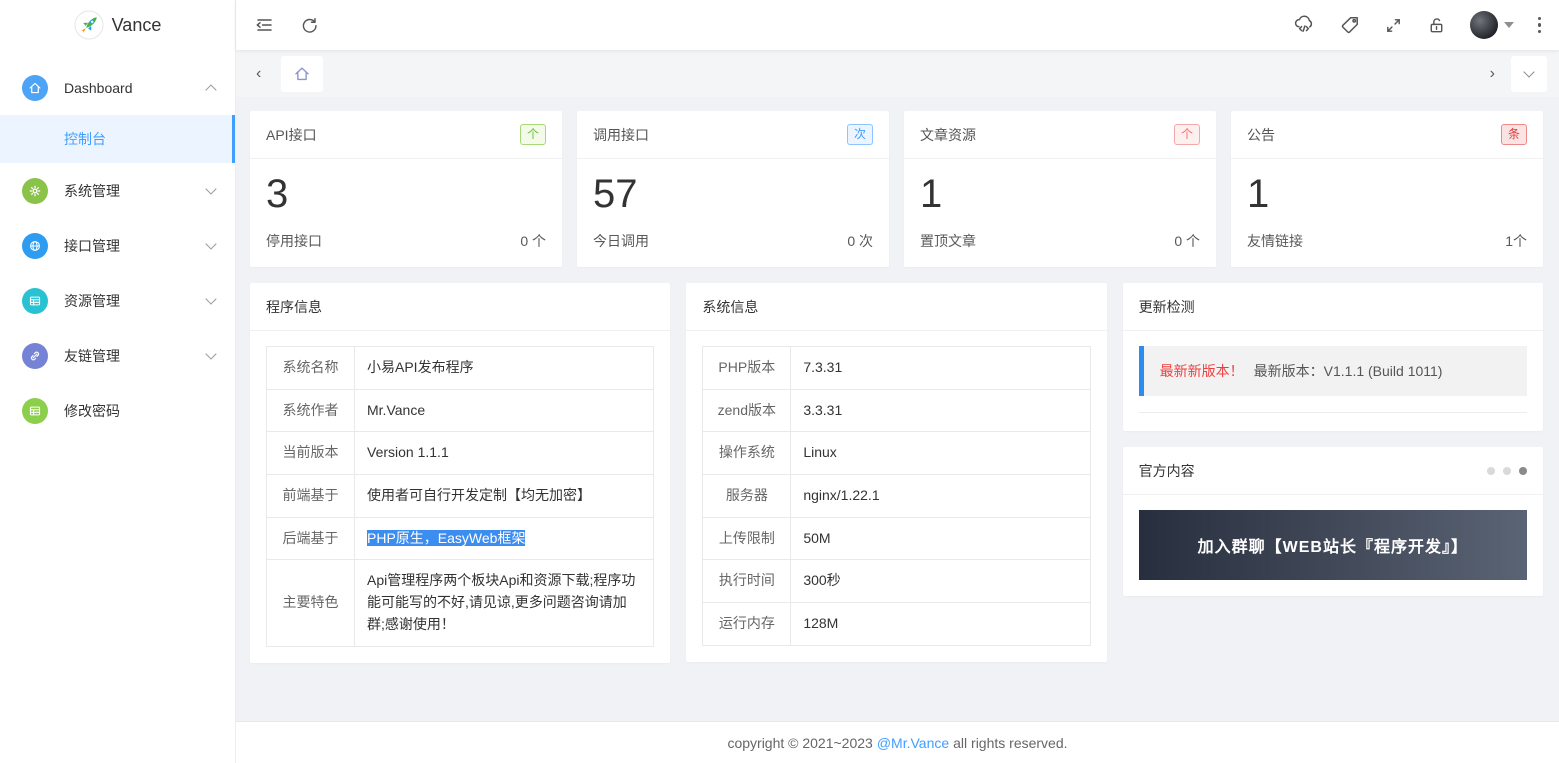 Image resolution: width=1559 pixels, height=763 pixels. Describe the element at coordinates (211, 89) in the screenshot. I see `chevron-up-icon` at that location.